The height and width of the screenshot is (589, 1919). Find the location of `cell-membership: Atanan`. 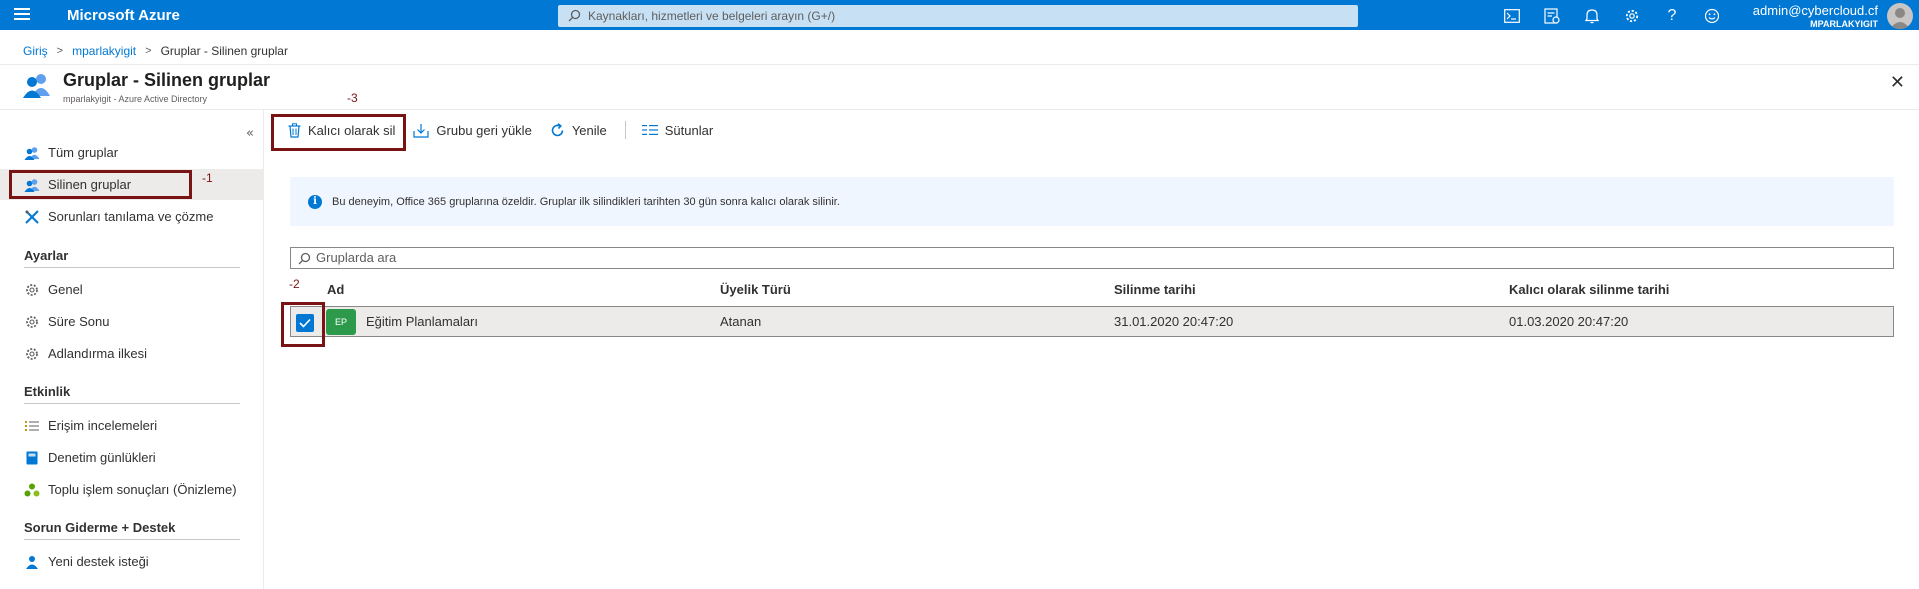

cell-membership: Atanan is located at coordinates (741, 321).